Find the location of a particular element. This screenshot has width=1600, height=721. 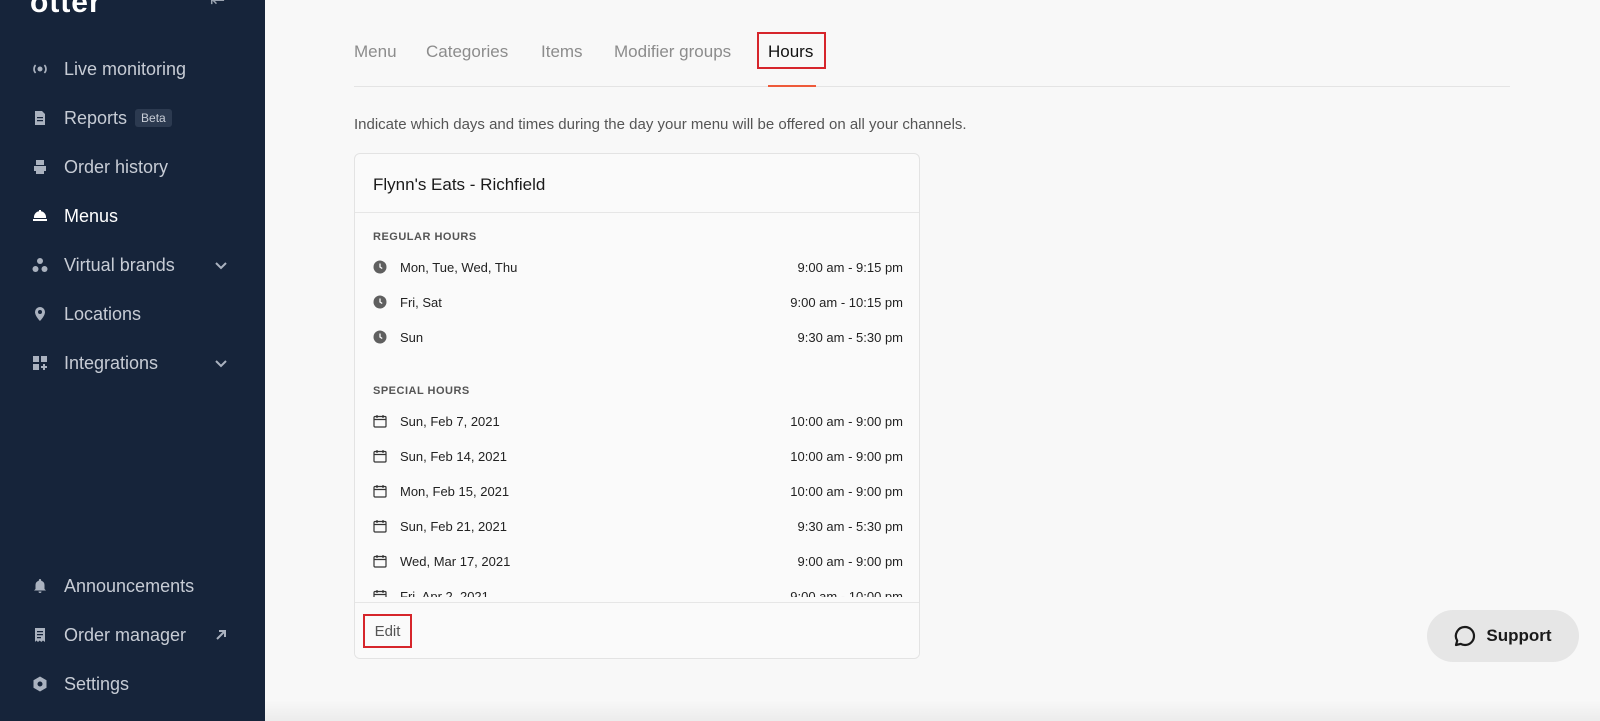

sidebar-item-settings: Settings is located at coordinates (132, 684).